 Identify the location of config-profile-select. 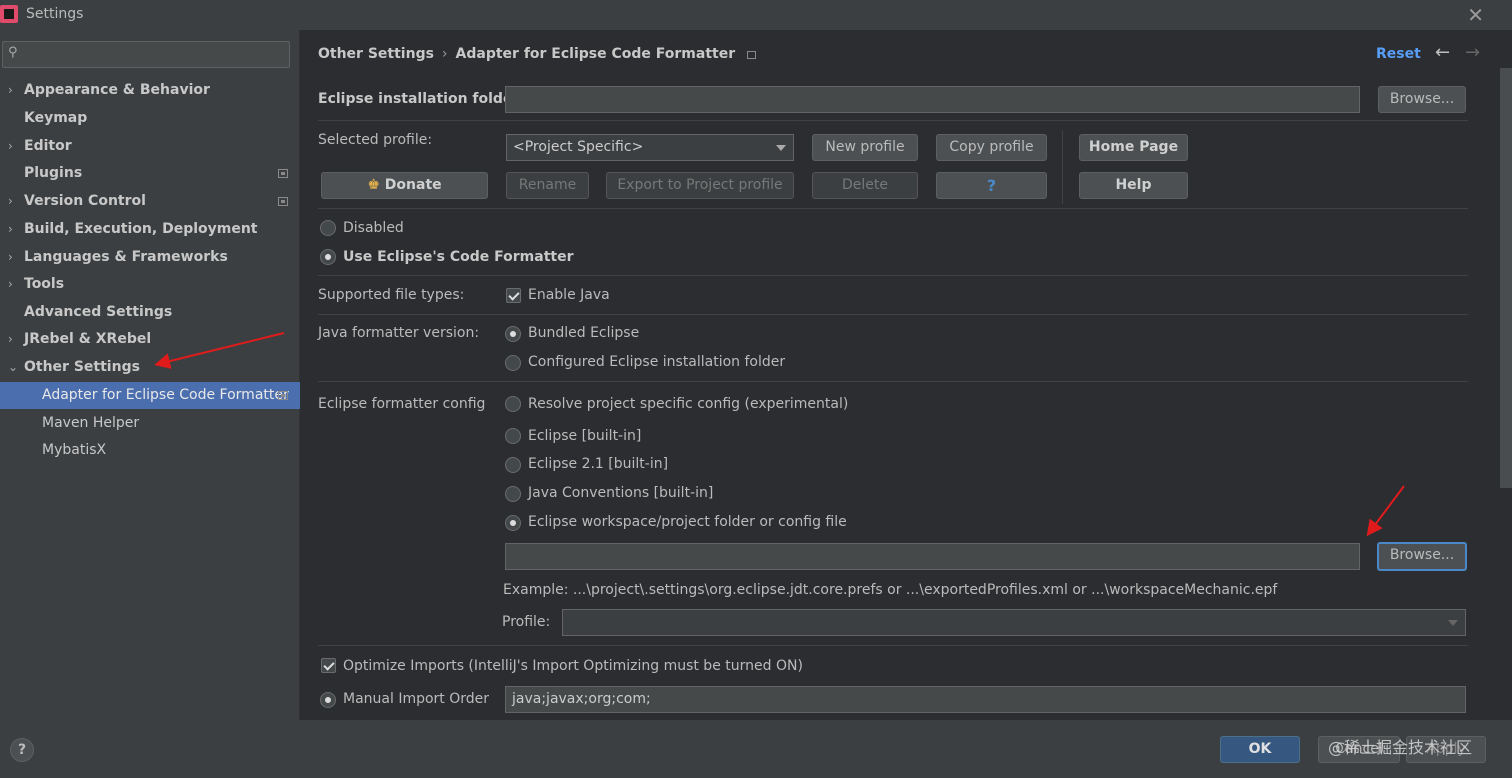
(1014, 622).